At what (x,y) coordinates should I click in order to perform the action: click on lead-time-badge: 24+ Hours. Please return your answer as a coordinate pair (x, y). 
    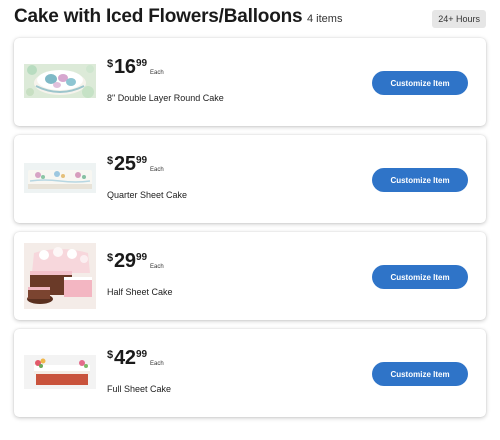
    Looking at the image, I should click on (459, 19).